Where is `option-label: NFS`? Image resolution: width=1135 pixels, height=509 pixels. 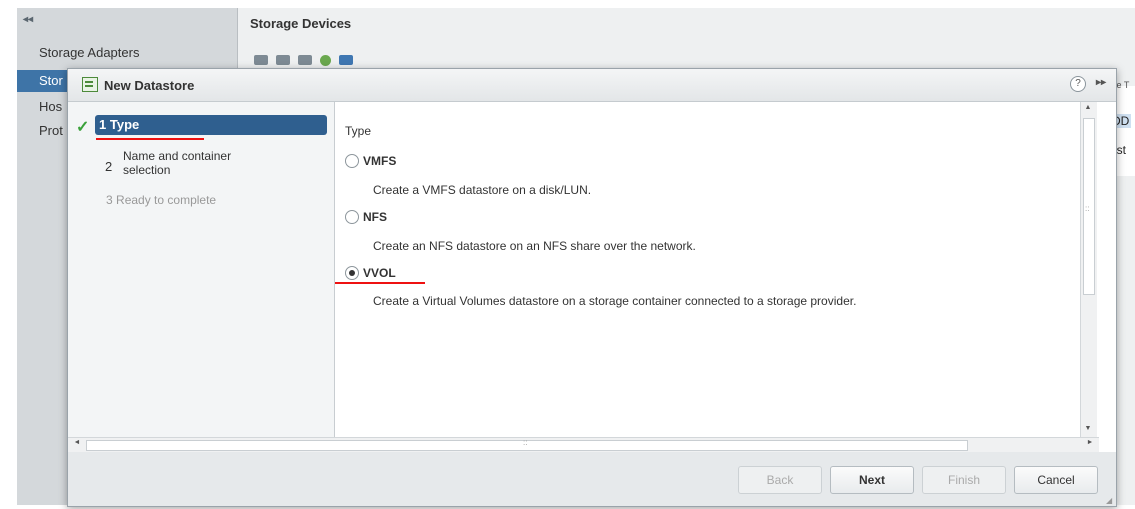
option-label: NFS is located at coordinates (375, 217).